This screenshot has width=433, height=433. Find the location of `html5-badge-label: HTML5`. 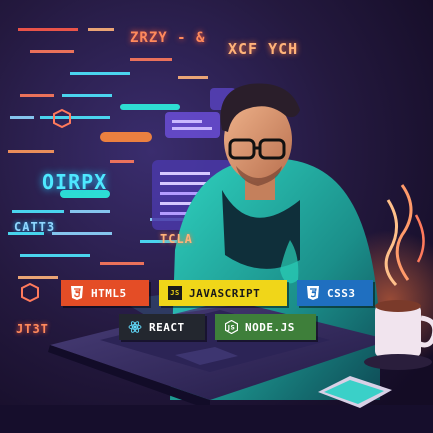

html5-badge-label: HTML5 is located at coordinates (109, 293).